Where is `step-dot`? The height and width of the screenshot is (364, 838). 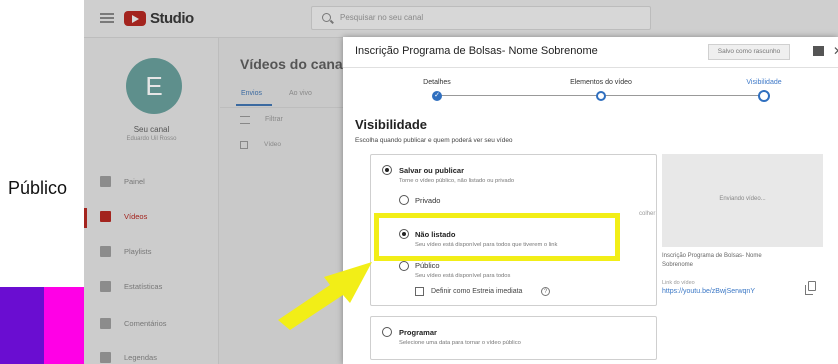
step-dot is located at coordinates (601, 96).